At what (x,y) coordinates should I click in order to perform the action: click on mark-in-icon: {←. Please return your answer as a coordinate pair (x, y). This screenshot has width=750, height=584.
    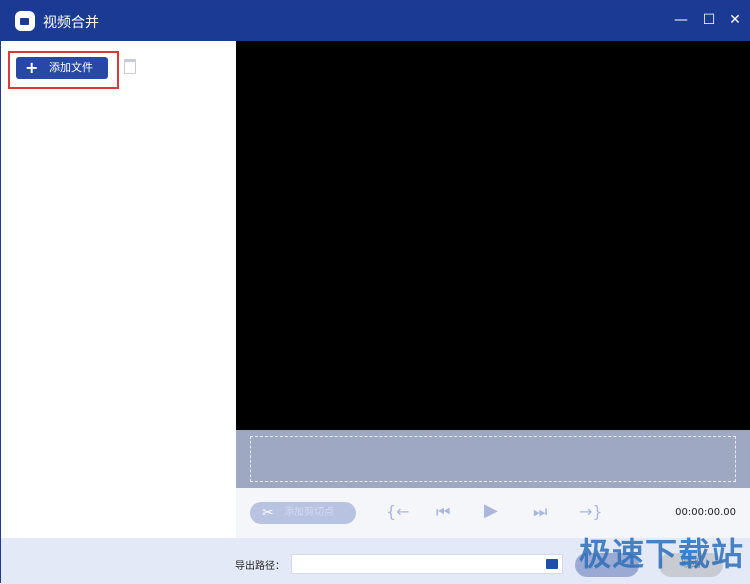
    Looking at the image, I should click on (398, 511).